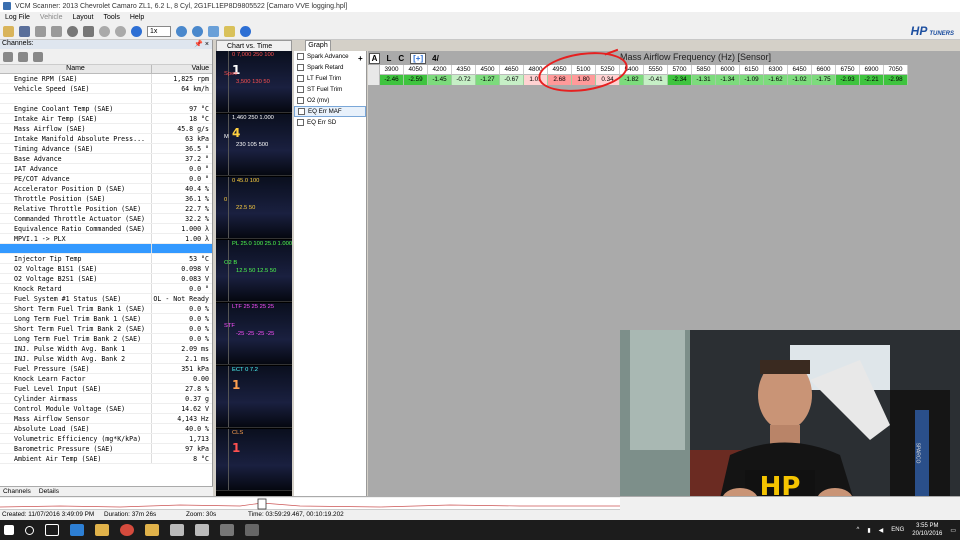  I want to click on timeline-track, so click(310, 504).